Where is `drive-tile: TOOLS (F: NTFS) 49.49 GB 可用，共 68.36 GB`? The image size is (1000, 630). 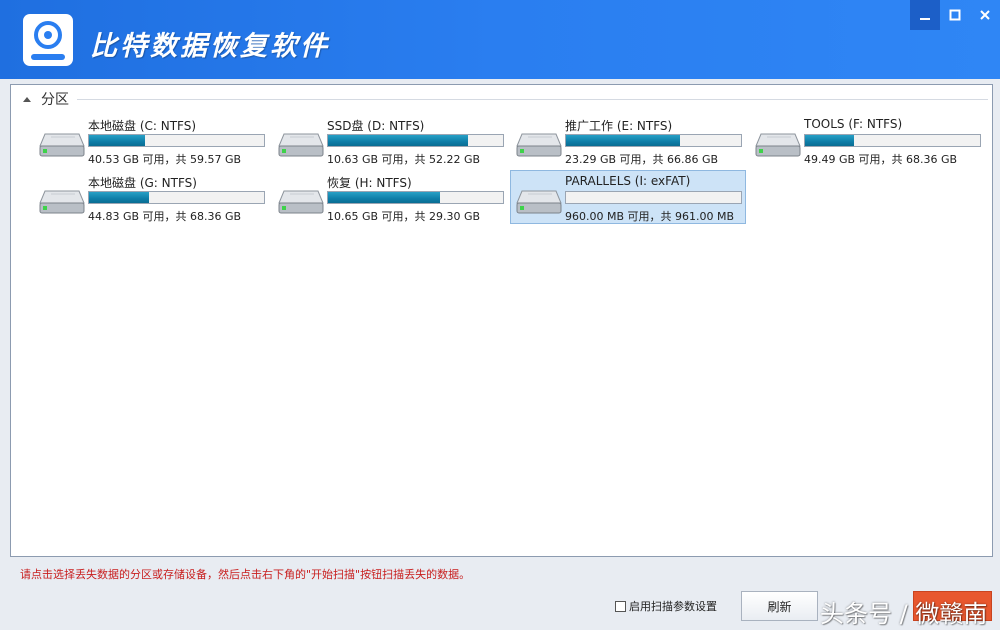
drive-tile: TOOLS (F: NTFS) 49.49 GB 可用，共 68.36 GB is located at coordinates (867, 140).